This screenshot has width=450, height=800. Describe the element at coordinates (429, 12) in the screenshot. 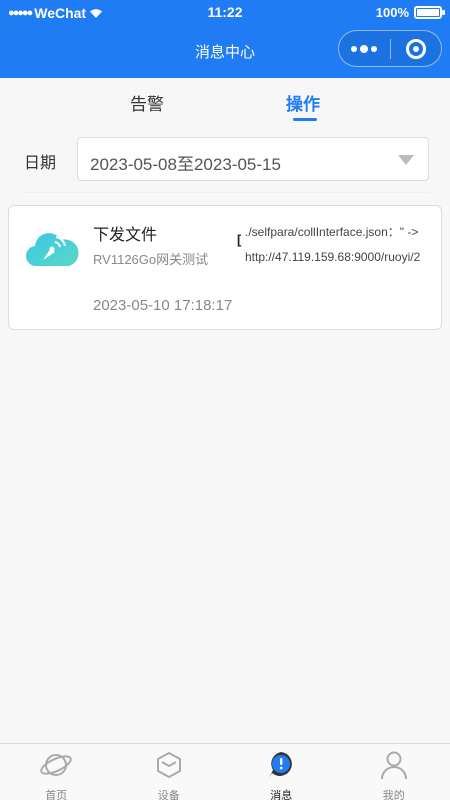

I see `battery-icon` at that location.